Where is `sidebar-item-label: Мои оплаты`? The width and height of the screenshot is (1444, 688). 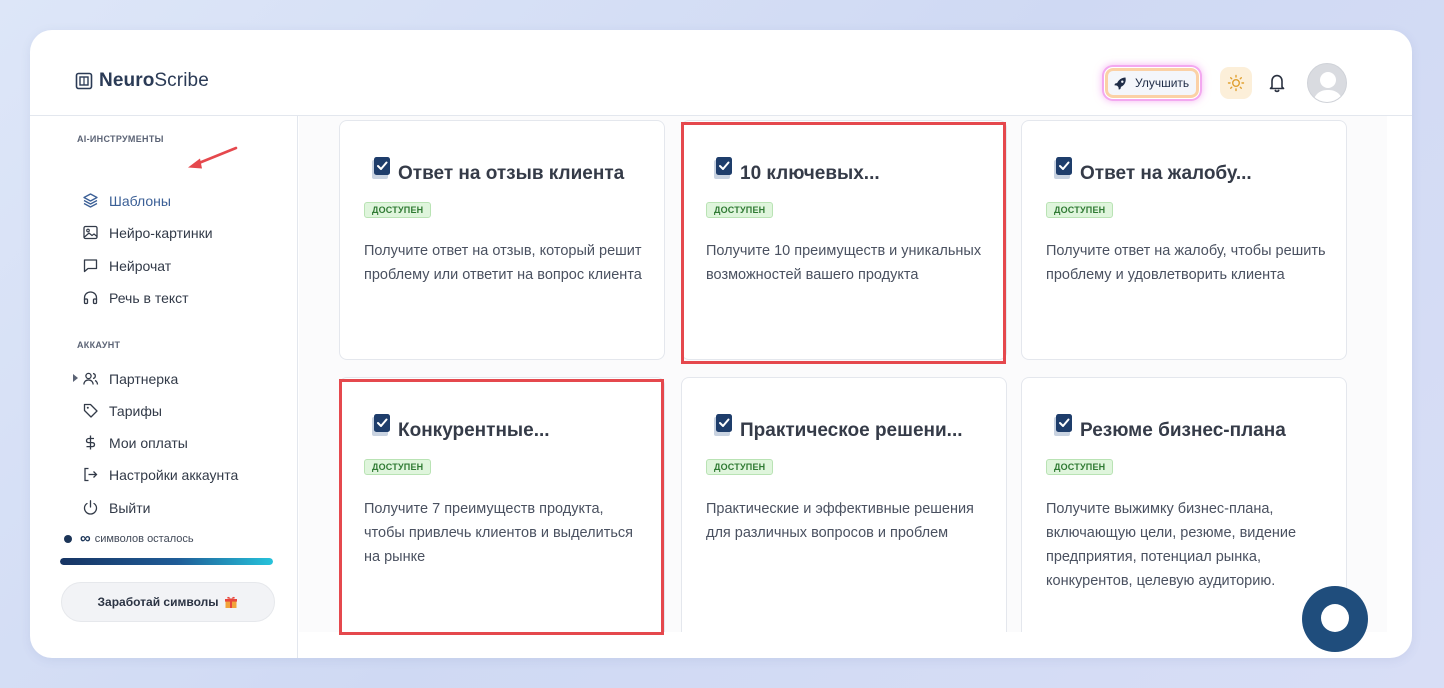 sidebar-item-label: Мои оплаты is located at coordinates (148, 442).